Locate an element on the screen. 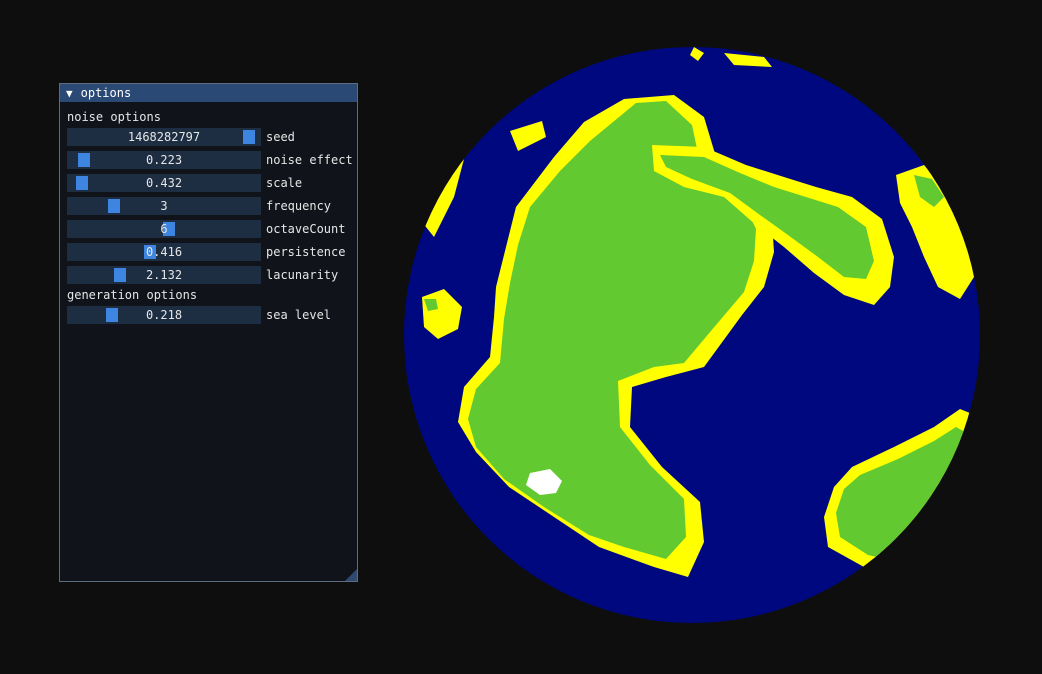  slider-label: noise effect is located at coordinates (309, 160).